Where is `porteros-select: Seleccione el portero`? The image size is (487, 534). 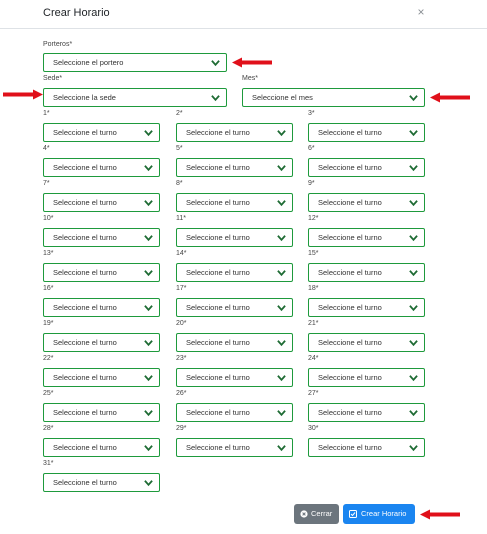
porteros-select: Seleccione el portero is located at coordinates (135, 62).